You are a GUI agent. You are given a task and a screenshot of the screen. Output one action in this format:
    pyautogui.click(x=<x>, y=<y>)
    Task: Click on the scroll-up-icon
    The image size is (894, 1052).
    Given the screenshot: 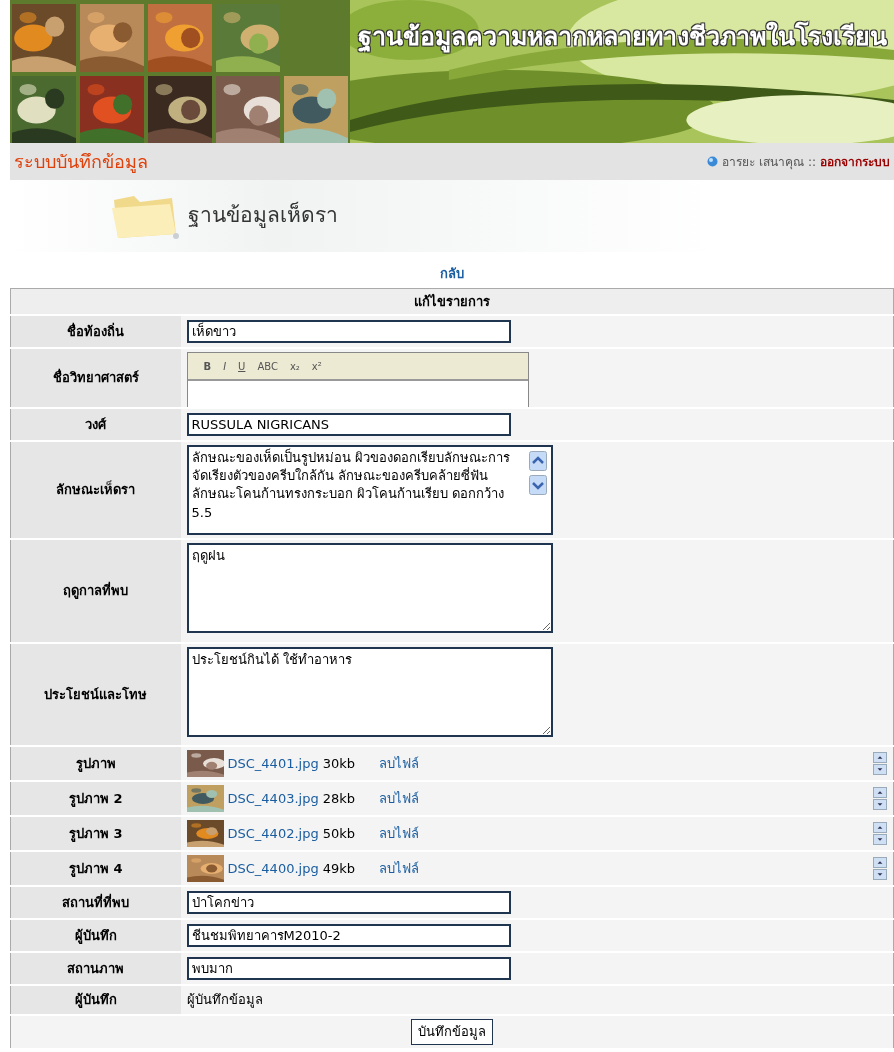 What is the action you would take?
    pyautogui.click(x=537, y=461)
    